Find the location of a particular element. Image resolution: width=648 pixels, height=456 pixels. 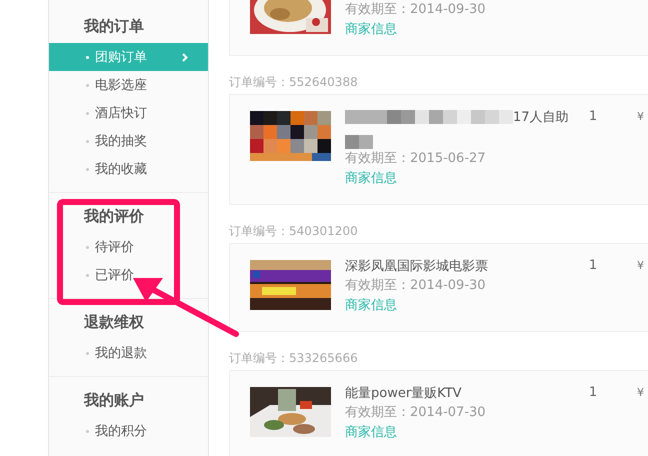

section-heading: 我的订单 is located at coordinates (113, 26).